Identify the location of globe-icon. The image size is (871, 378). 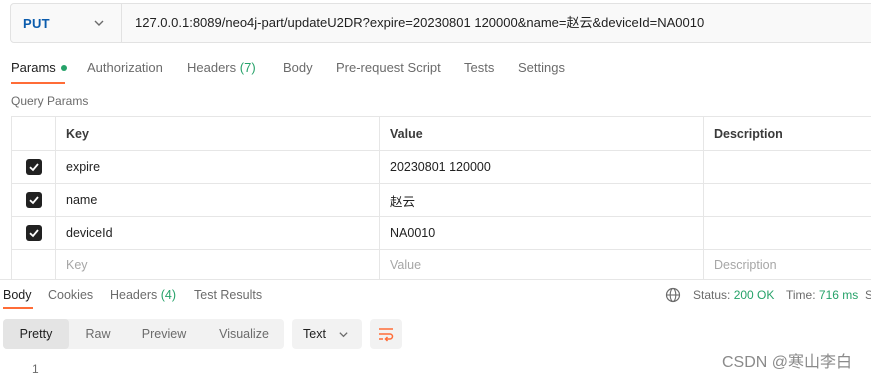
(673, 295).